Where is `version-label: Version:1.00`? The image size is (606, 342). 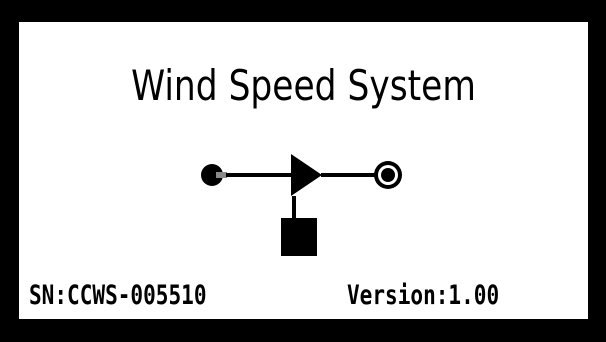
version-label: Version:1.00 is located at coordinates (423, 295).